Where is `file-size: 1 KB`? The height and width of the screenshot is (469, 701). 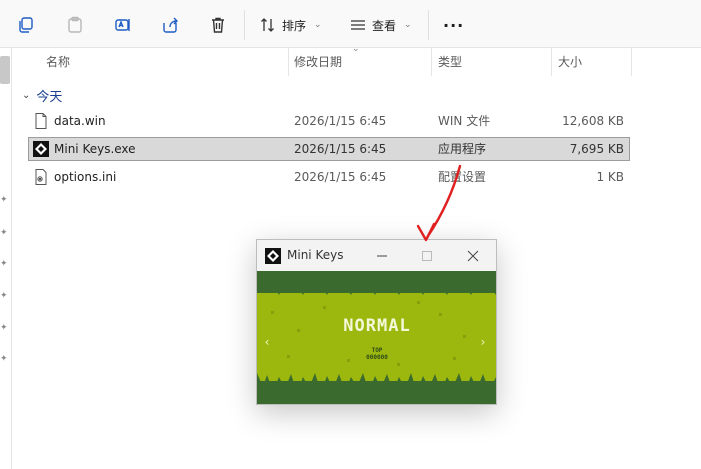
file-size: 1 KB is located at coordinates (610, 177).